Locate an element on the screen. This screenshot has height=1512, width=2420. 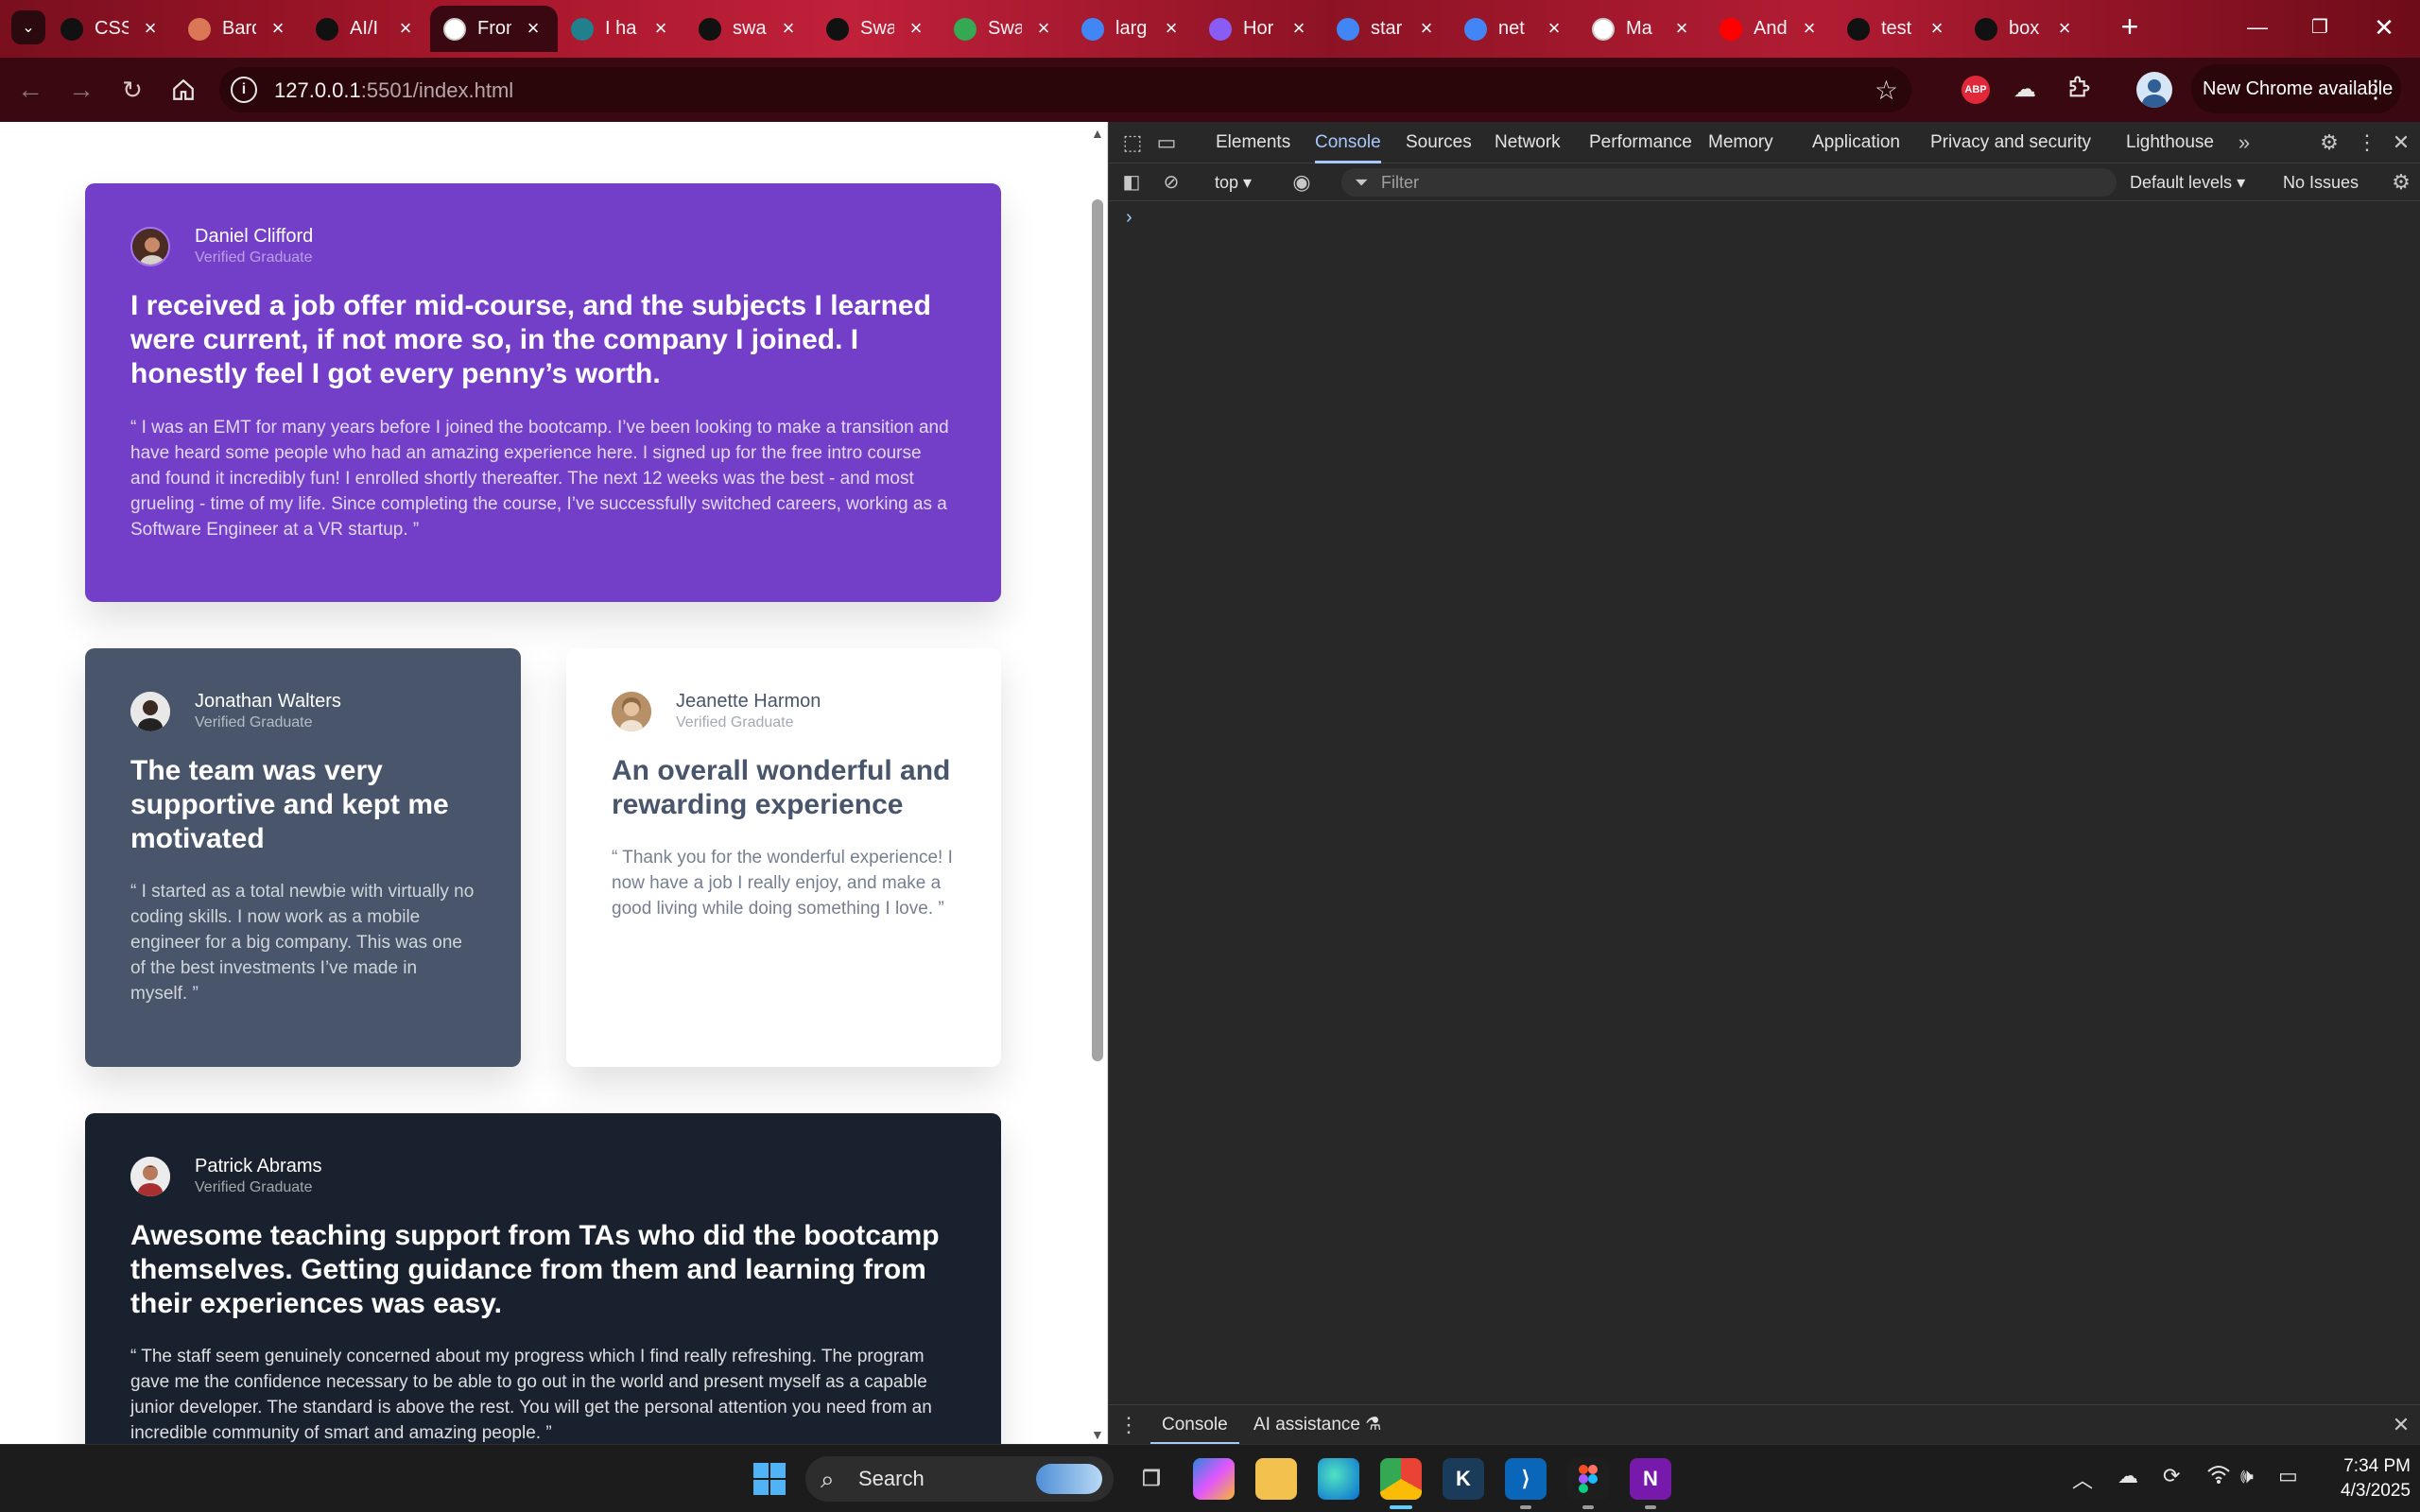
devtools-tab-performance: Performance is located at coordinates (1640, 142).